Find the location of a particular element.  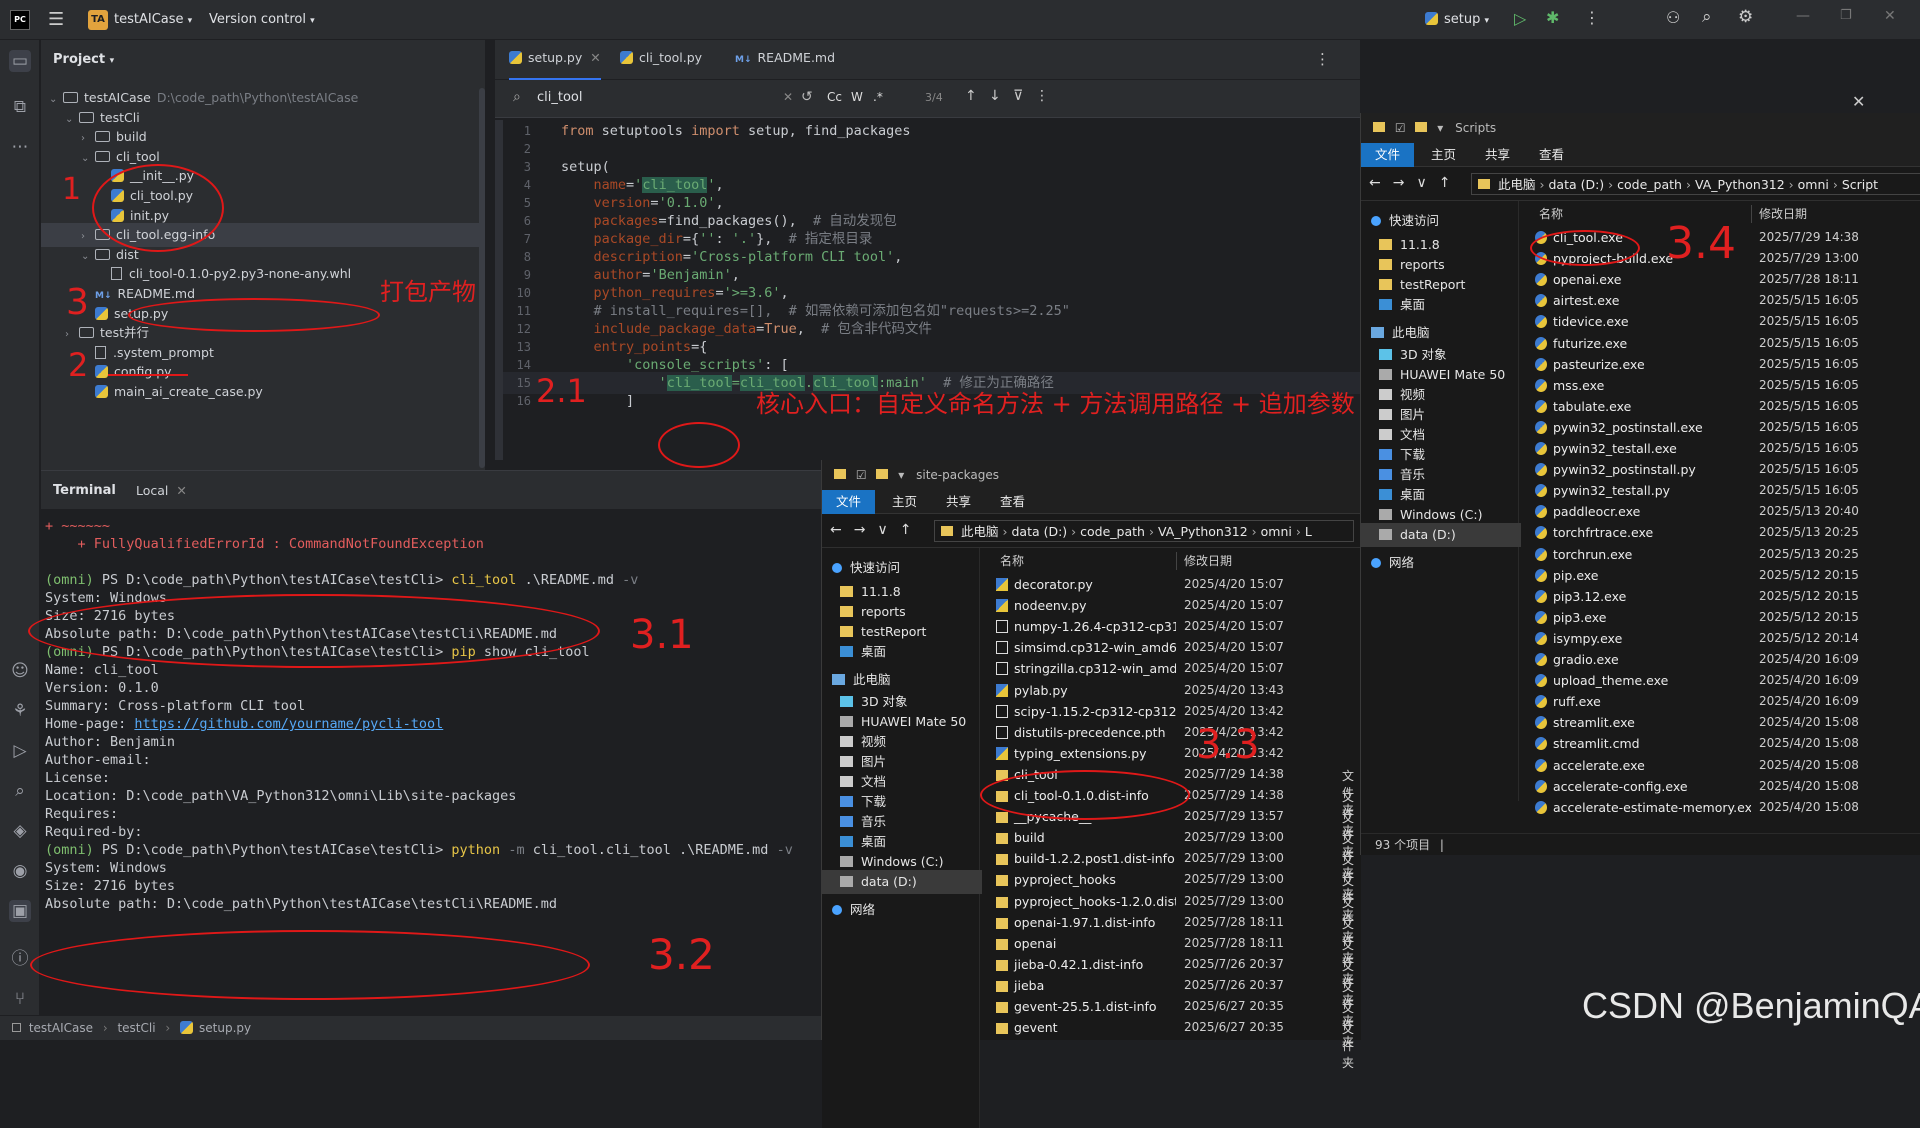

file-row: pylab.py is located at coordinates (1086, 690).